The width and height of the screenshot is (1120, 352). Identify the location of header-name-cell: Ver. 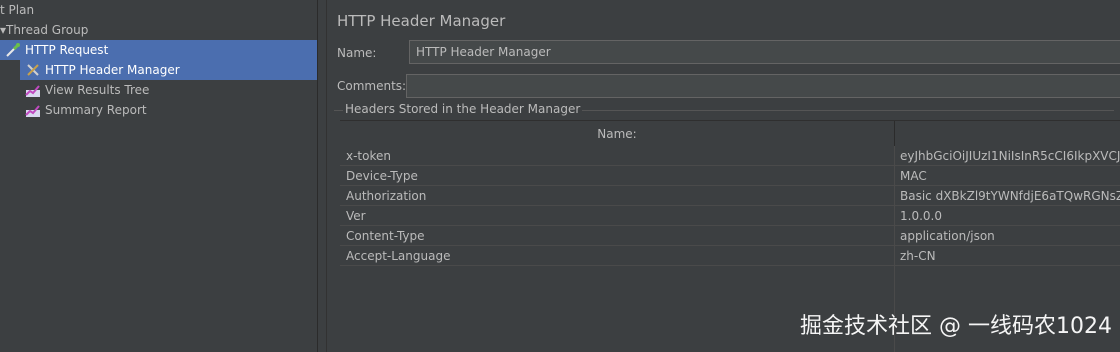
(616, 215).